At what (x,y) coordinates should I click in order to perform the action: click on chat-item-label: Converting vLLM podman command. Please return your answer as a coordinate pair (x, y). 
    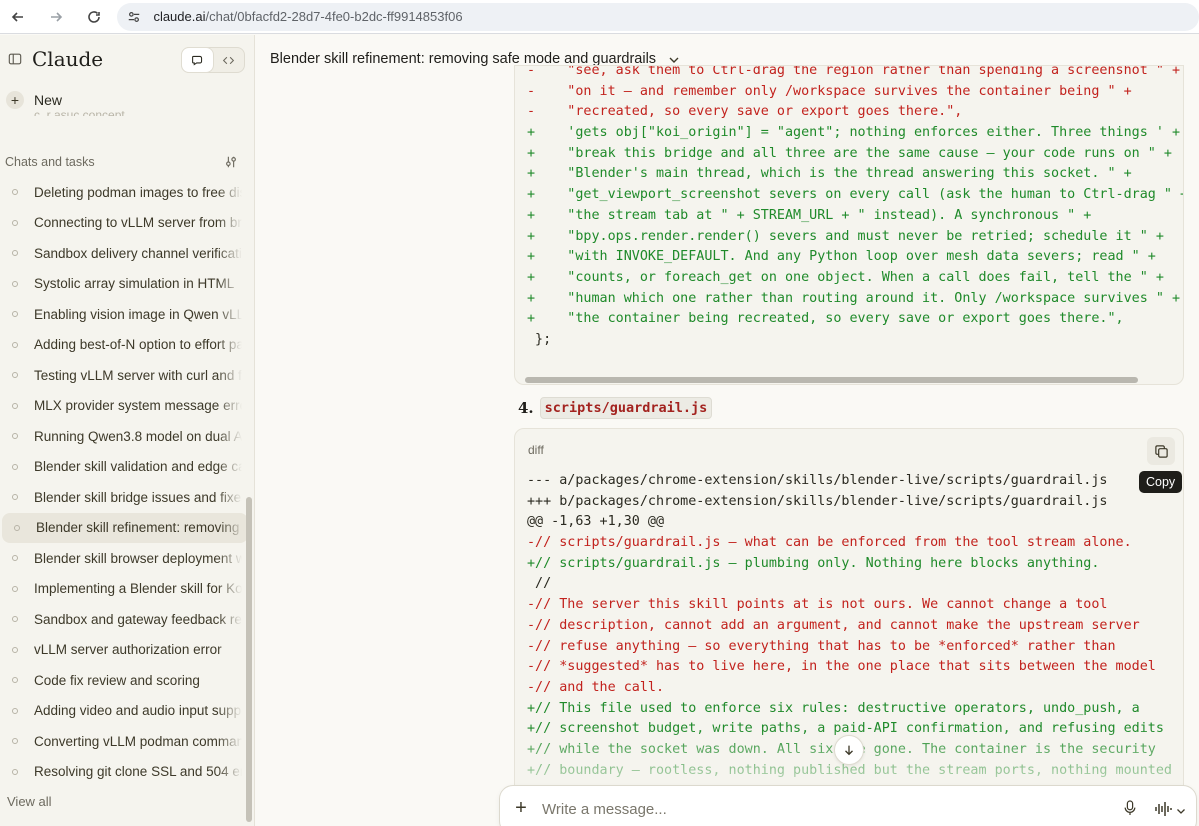
    Looking at the image, I should click on (138, 741).